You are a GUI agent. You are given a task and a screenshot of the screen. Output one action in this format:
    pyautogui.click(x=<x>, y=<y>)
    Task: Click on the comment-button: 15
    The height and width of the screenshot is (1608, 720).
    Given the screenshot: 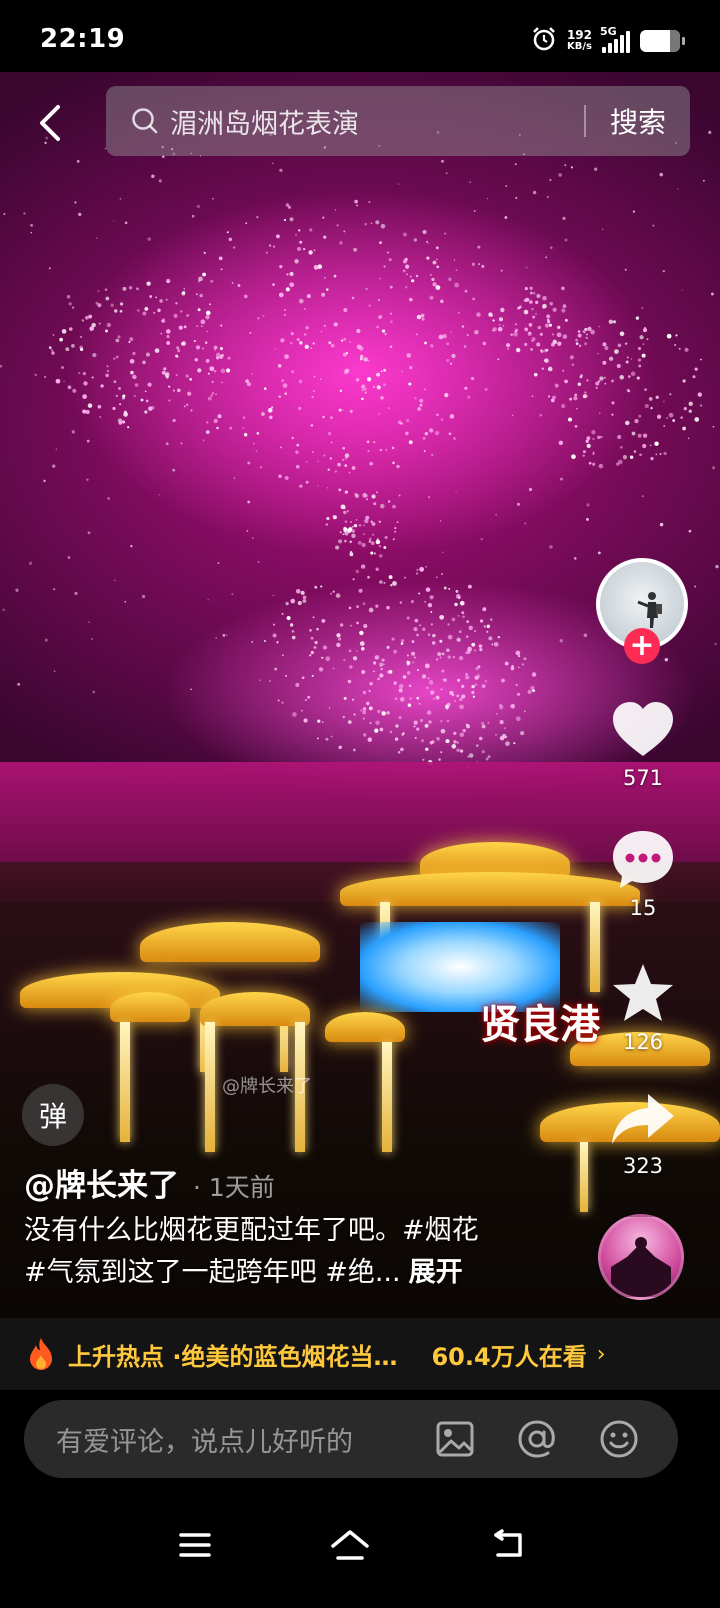 What is the action you would take?
    pyautogui.click(x=643, y=874)
    